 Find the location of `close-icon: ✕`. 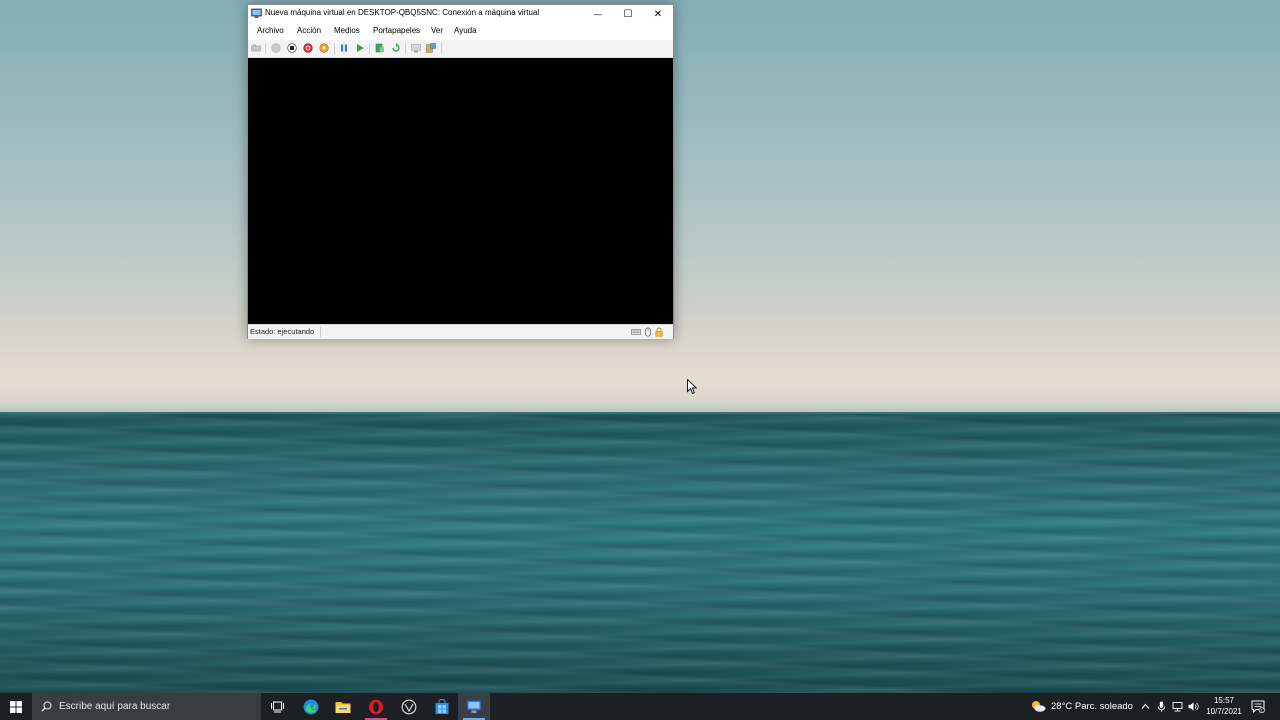

close-icon: ✕ is located at coordinates (658, 14).